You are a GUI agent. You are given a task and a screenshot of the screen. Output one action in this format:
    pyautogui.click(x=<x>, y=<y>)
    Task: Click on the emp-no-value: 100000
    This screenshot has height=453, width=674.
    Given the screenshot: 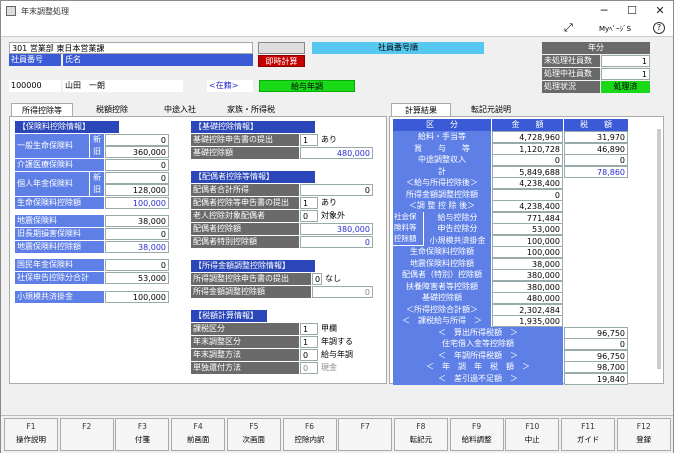 What is the action you would take?
    pyautogui.click(x=35, y=86)
    